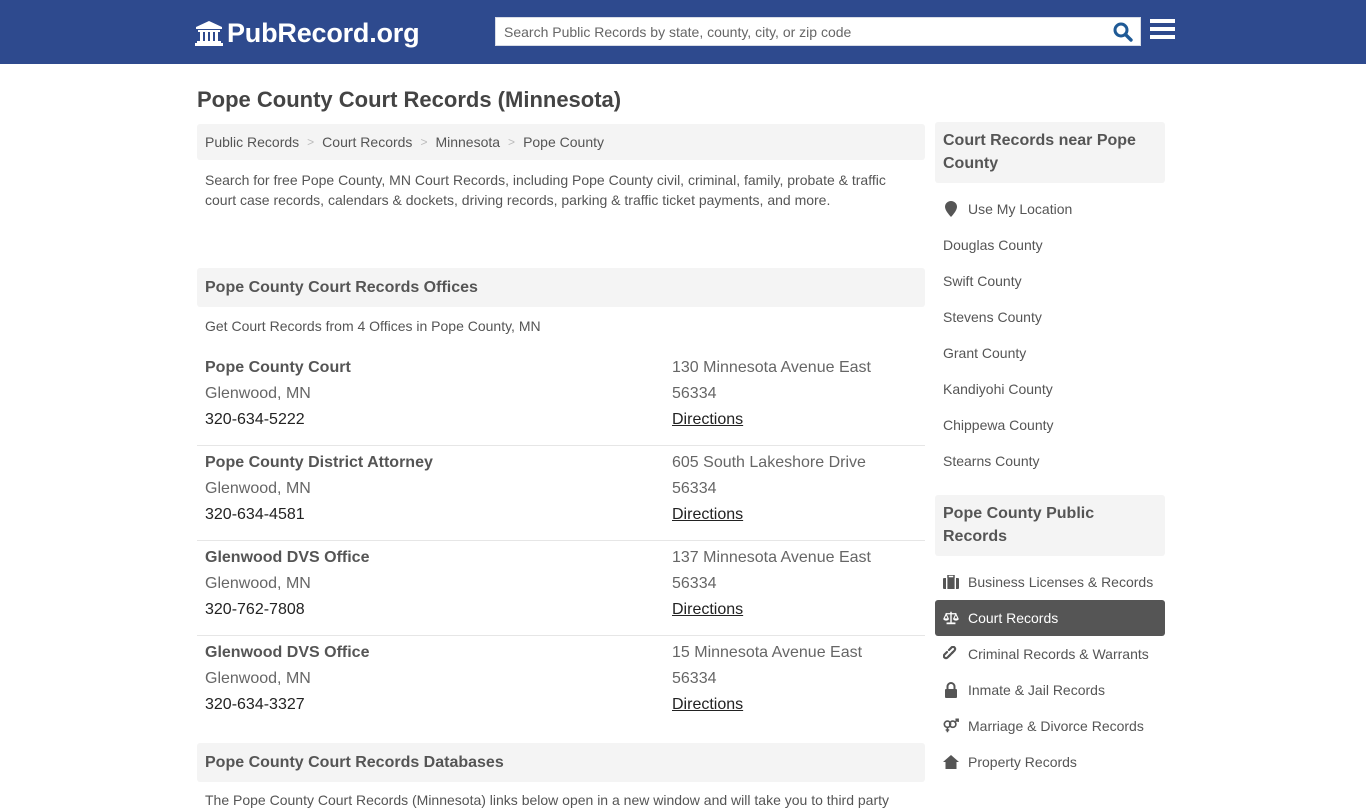 The width and height of the screenshot is (1366, 808). I want to click on breadcrumb-pope-county: Pope County, so click(563, 142).